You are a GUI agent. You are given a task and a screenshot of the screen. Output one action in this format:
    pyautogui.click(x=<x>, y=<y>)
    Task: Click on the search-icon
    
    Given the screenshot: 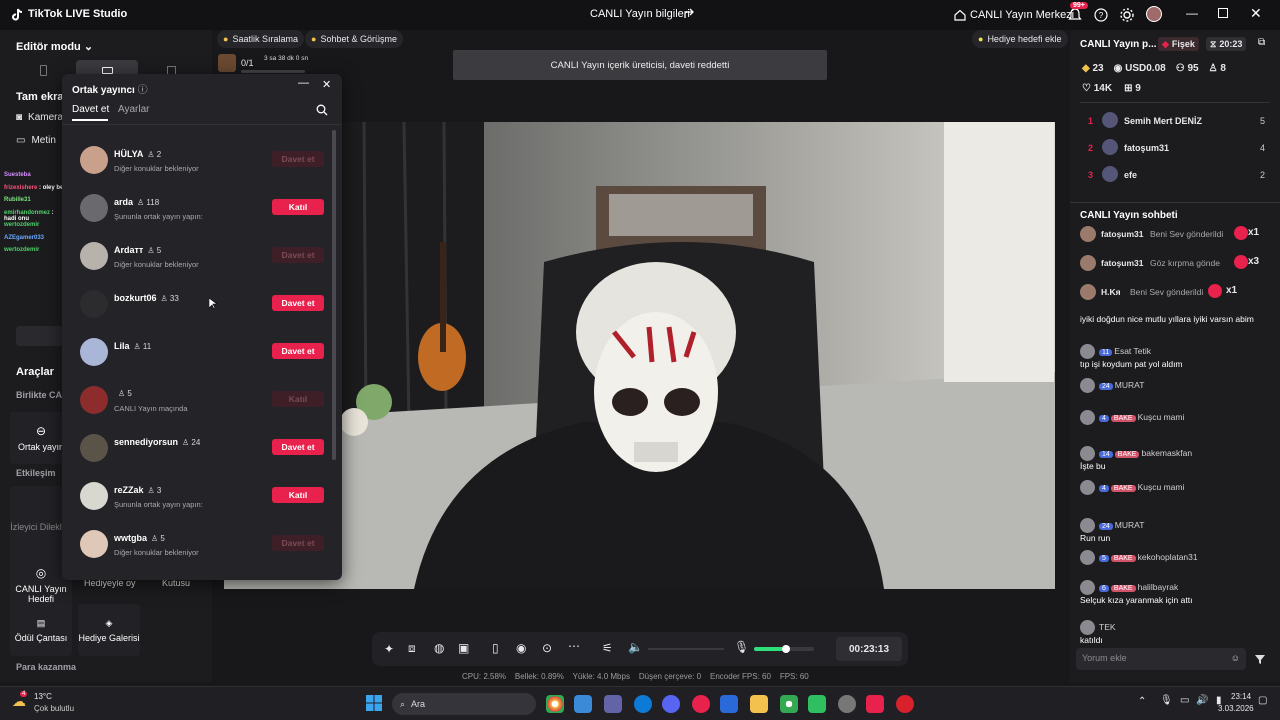 What is the action you would take?
    pyautogui.click(x=322, y=110)
    